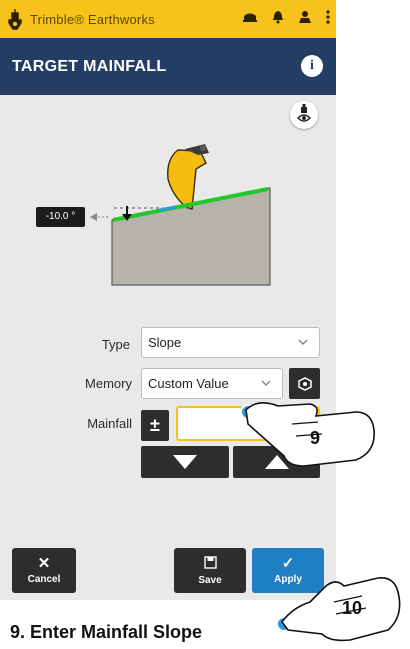  Describe the element at coordinates (328, 19) in the screenshot. I see `more-vert-icon` at that location.